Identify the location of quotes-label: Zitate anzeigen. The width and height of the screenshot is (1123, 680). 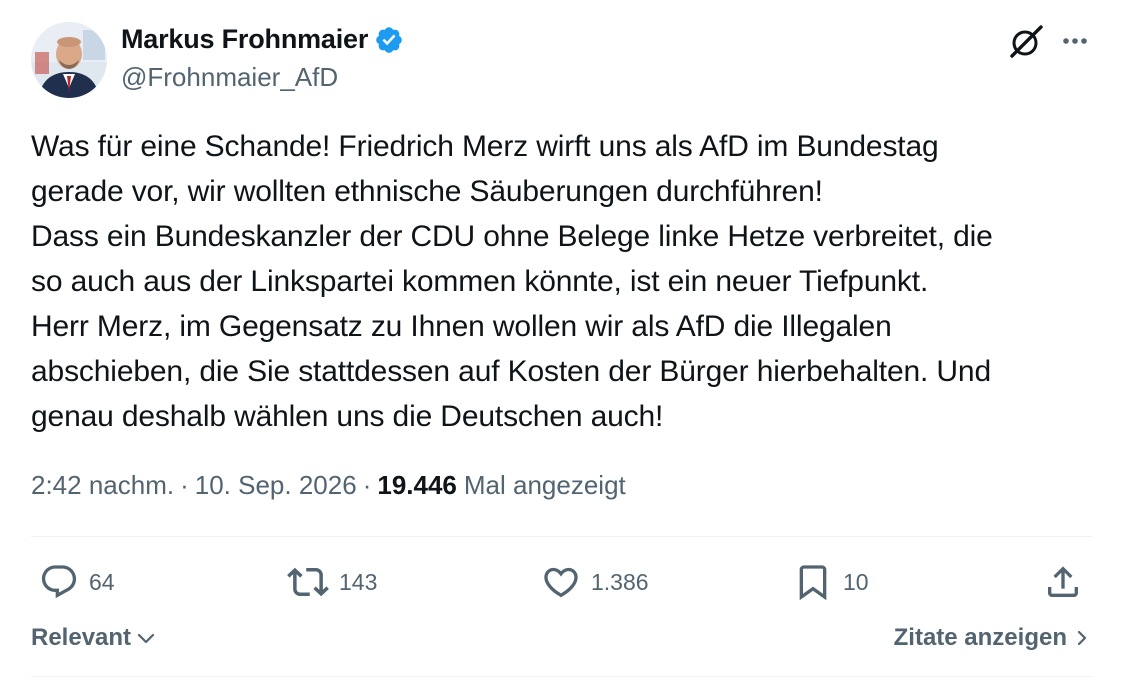
(980, 637).